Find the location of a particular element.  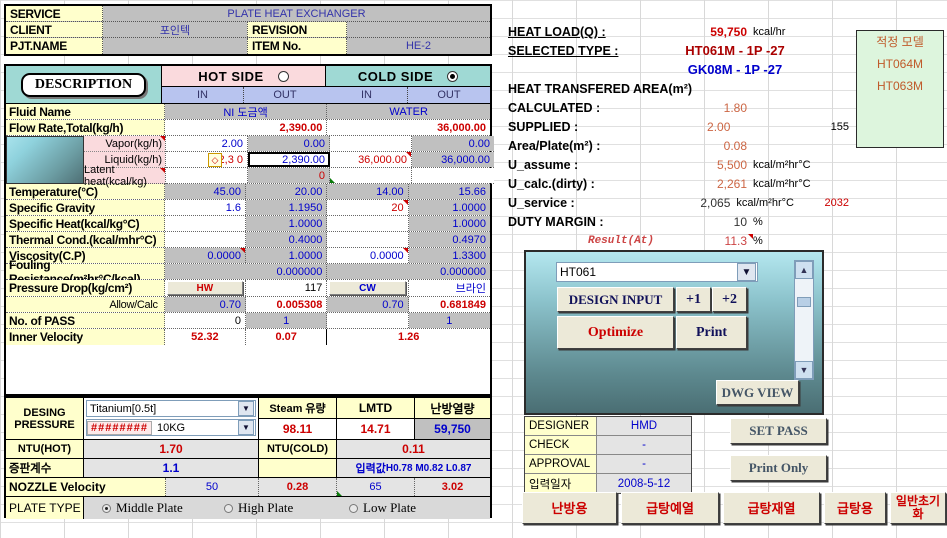

suggested-model-1: HT064M is located at coordinates (900, 64).